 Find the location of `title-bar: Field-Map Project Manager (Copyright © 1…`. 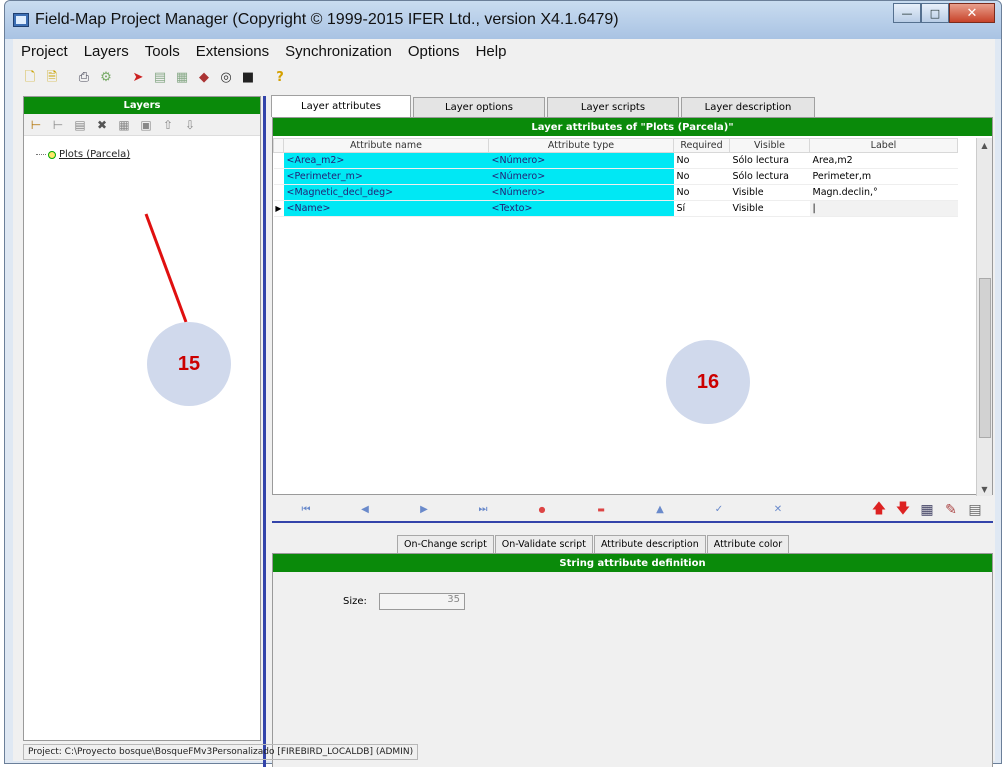

title-bar: Field-Map Project Manager (Copyright © 1… is located at coordinates (503, 20).